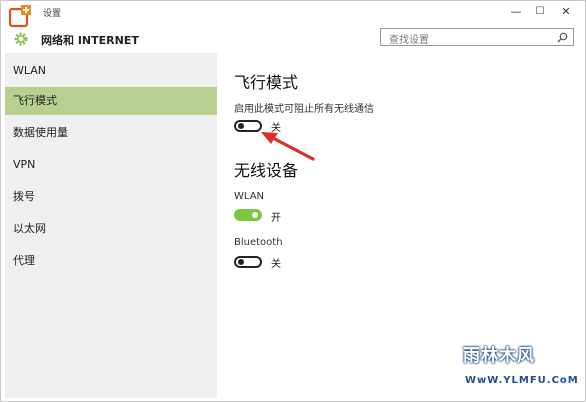  I want to click on sidebar-item-airplane-mode: 飞行模式, so click(111, 101).